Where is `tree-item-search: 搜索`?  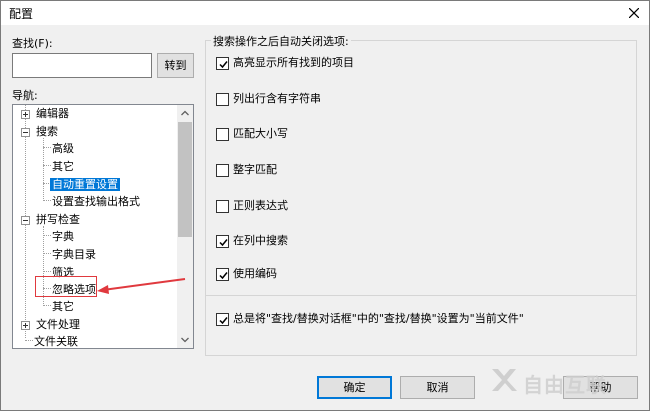
tree-item-search: 搜索 is located at coordinates (39, 131).